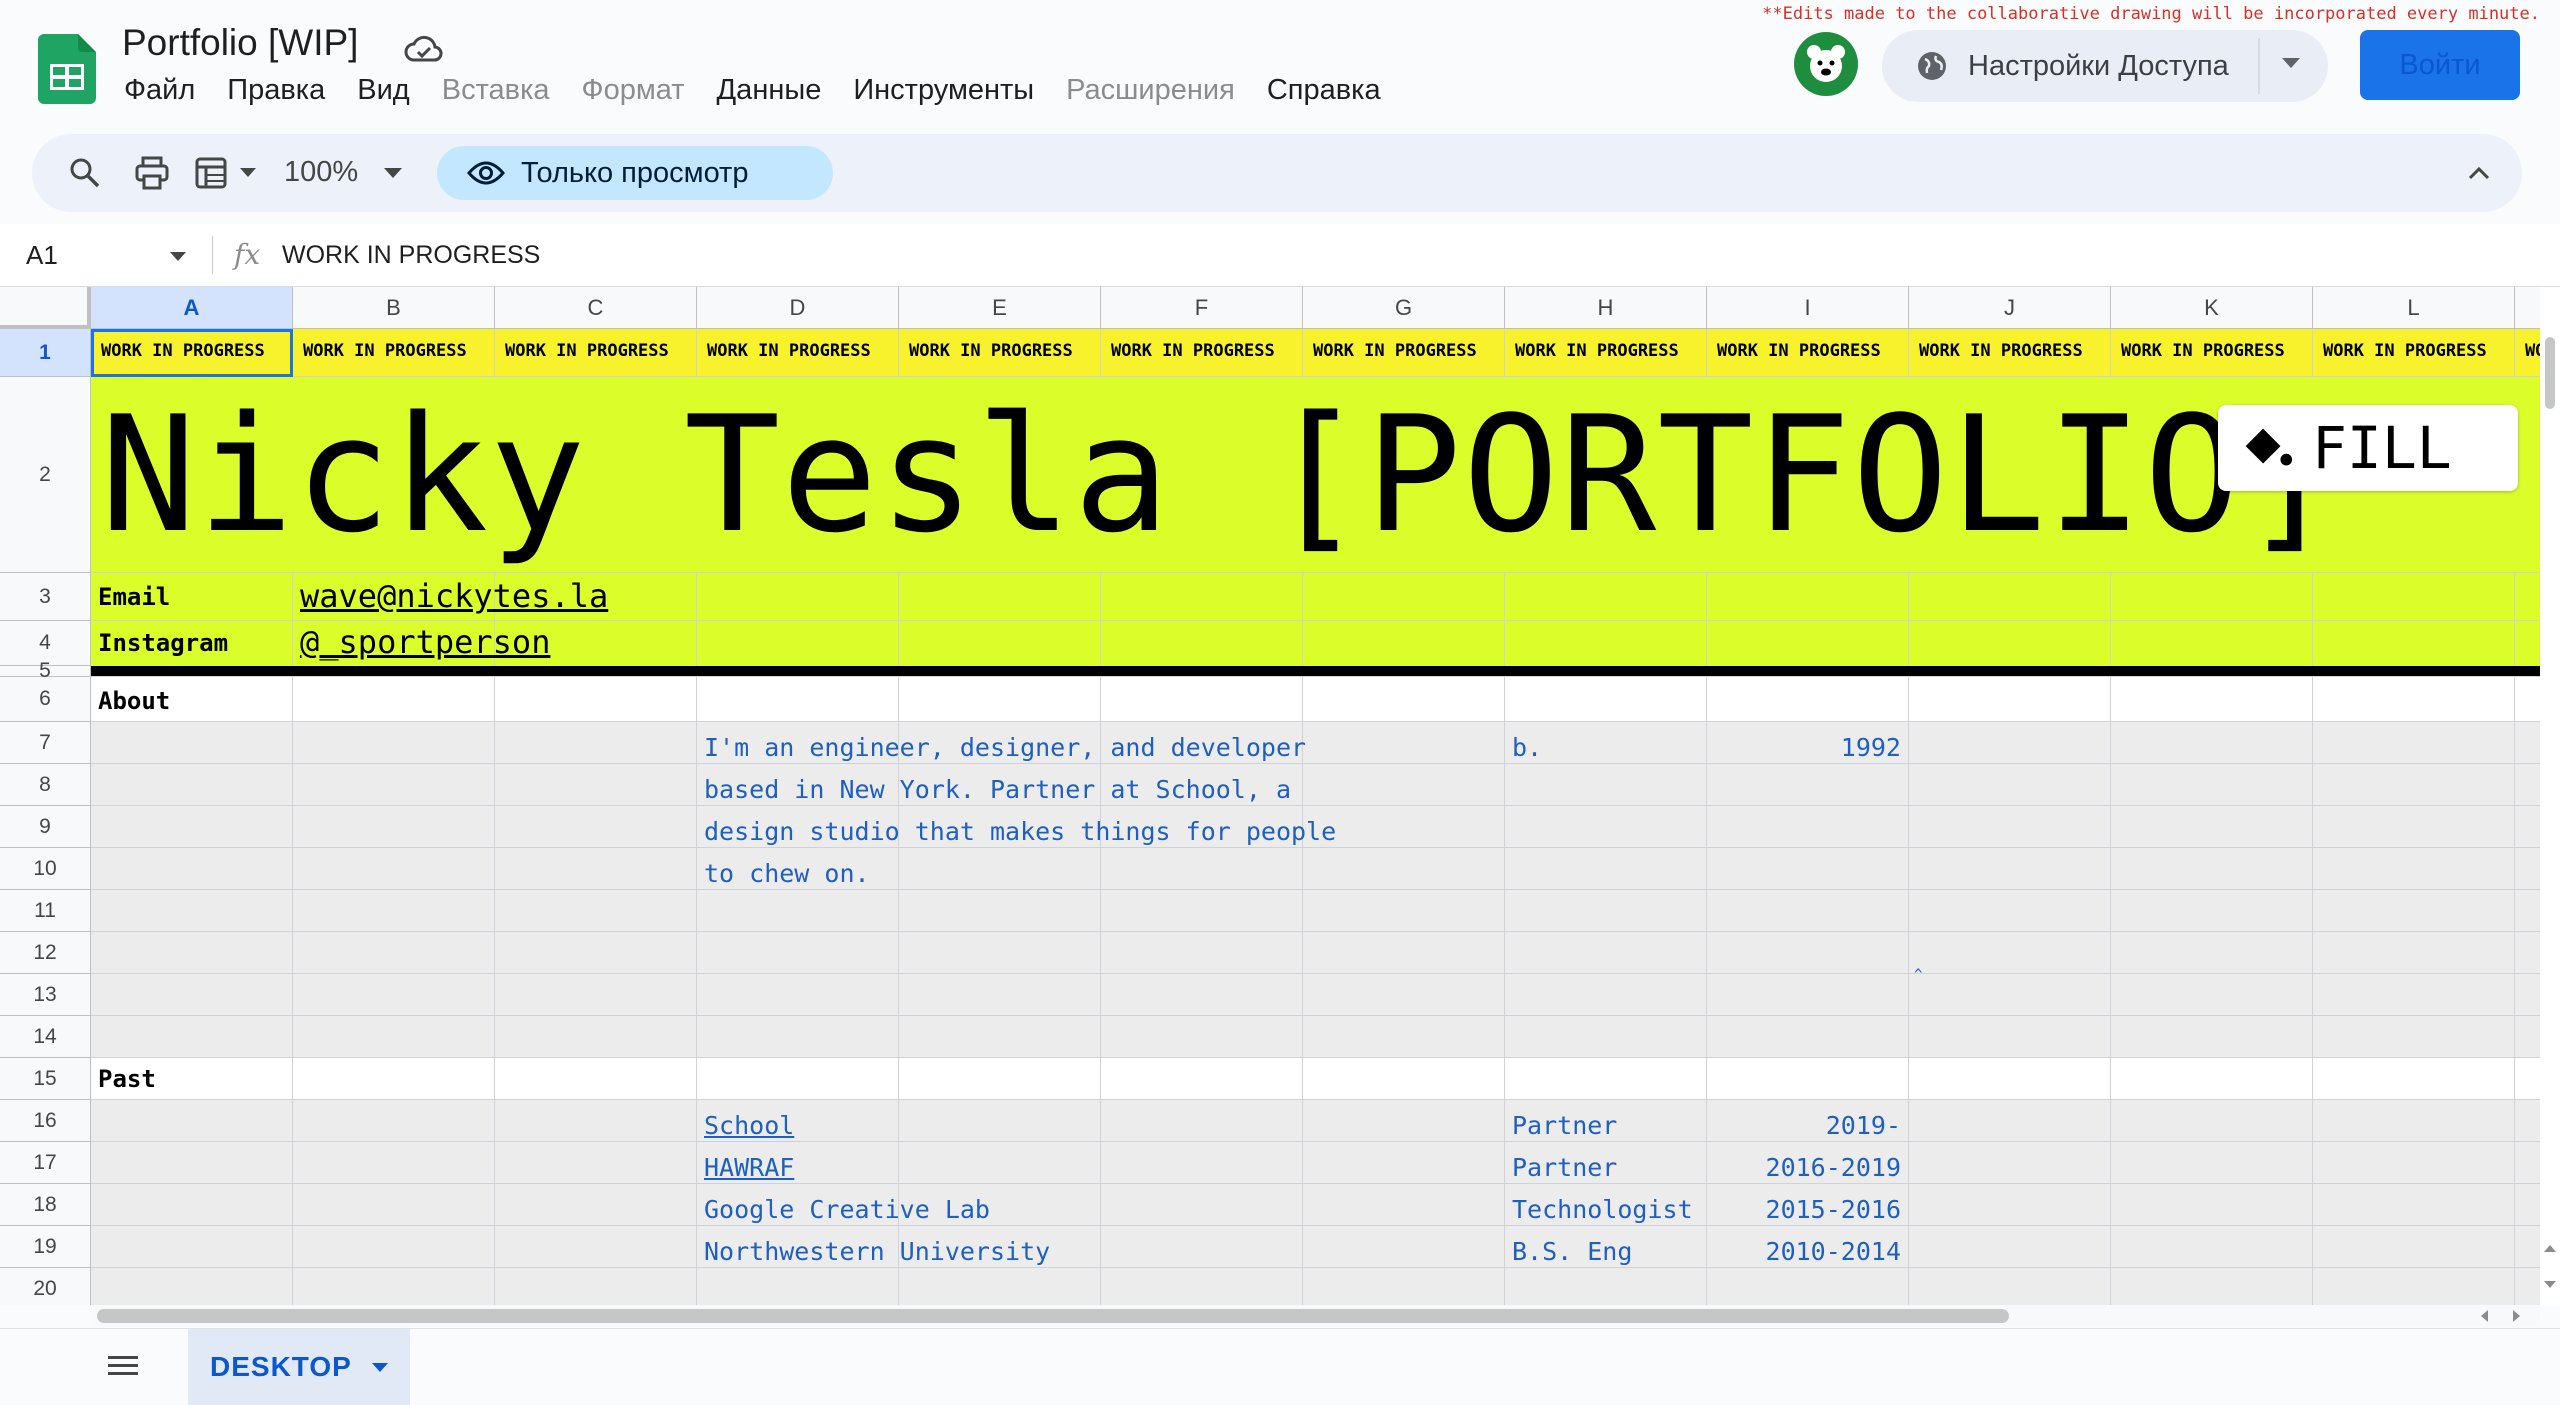 Image resolution: width=2560 pixels, height=1405 pixels. I want to click on row-header-3: 3, so click(45, 597).